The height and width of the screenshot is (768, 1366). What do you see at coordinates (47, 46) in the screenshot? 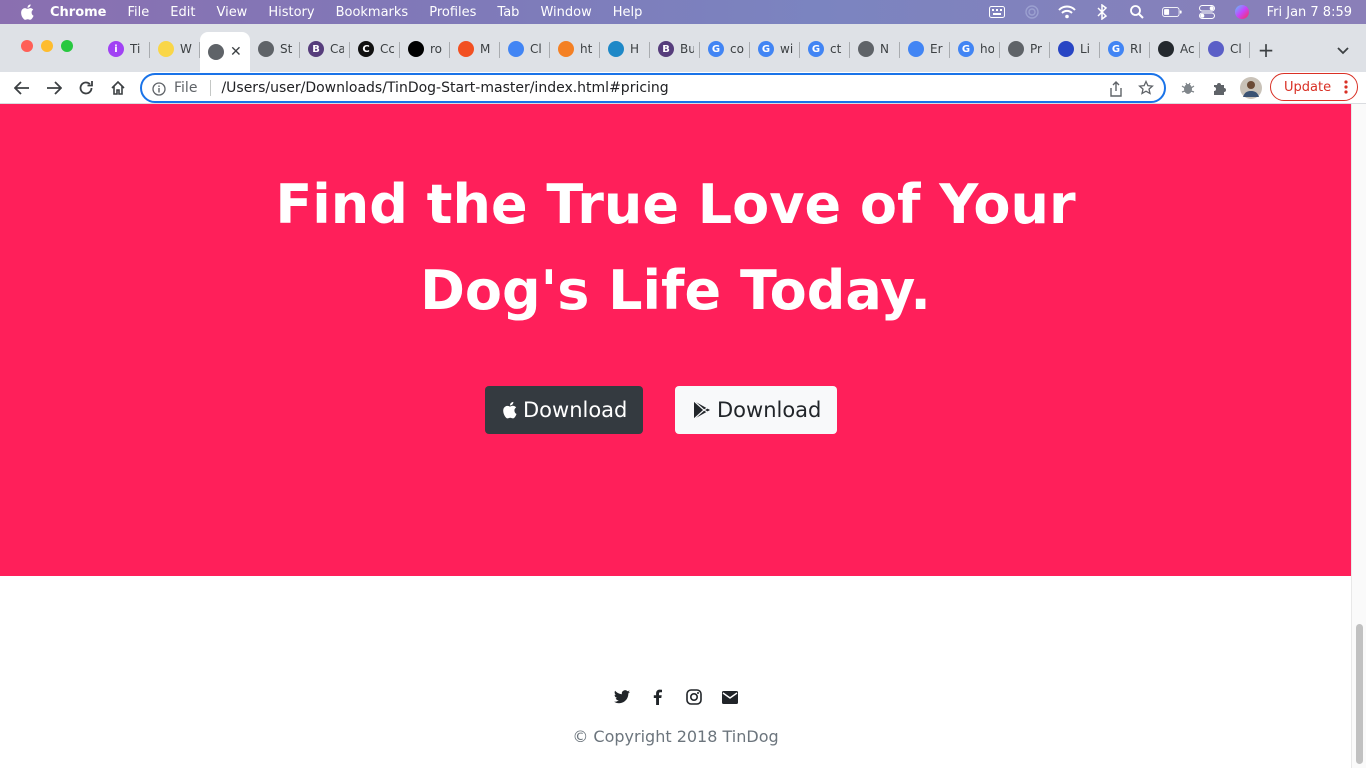
I see `window-minimize-button` at bounding box center [47, 46].